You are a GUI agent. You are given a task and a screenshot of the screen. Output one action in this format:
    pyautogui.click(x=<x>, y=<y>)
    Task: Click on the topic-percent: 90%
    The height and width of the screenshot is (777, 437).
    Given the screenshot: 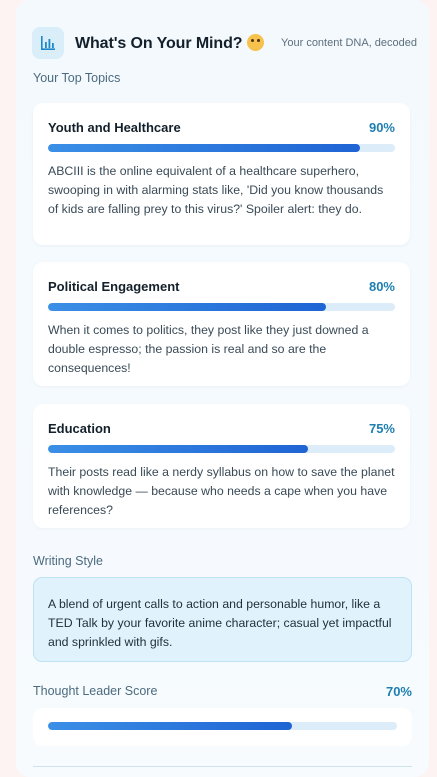 What is the action you would take?
    pyautogui.click(x=381, y=127)
    